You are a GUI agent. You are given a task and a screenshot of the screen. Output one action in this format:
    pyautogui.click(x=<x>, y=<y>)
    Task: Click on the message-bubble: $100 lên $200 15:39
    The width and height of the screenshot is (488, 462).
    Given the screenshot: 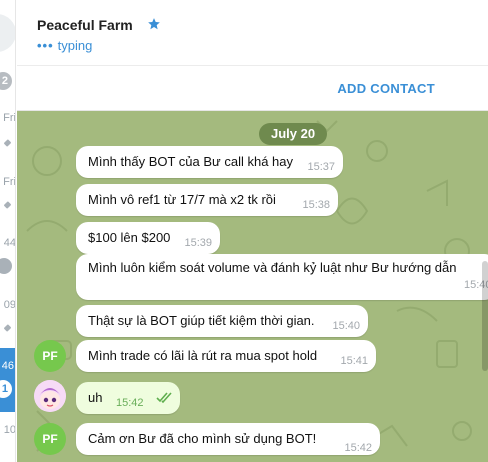 What is the action you would take?
    pyautogui.click(x=148, y=238)
    